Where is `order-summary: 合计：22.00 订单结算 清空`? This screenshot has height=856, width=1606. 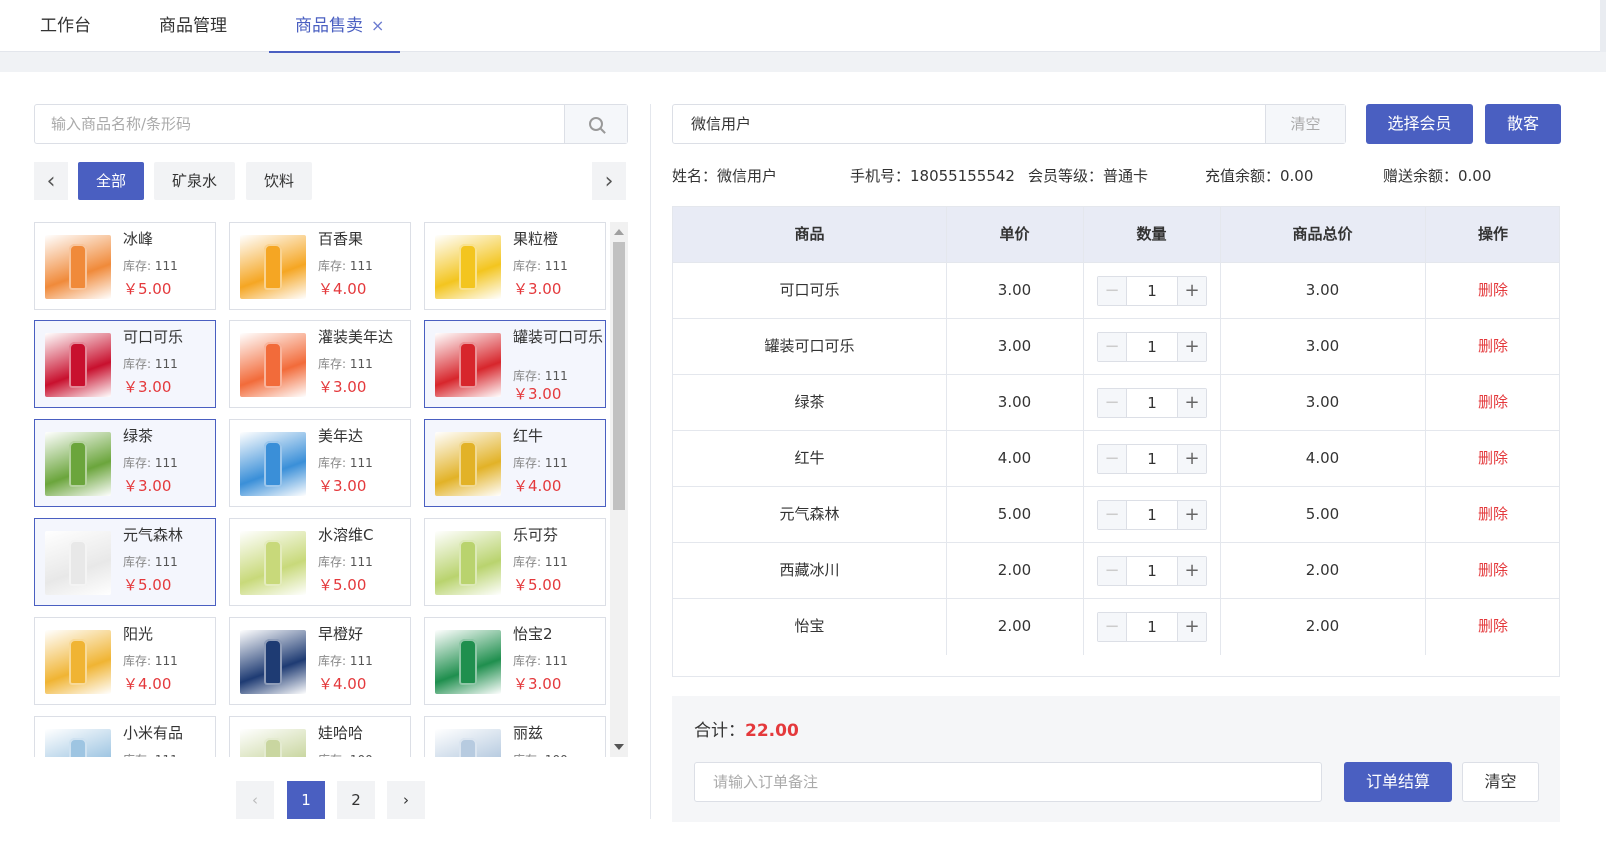 order-summary: 合计：22.00 订单结算 清空 is located at coordinates (1116, 759).